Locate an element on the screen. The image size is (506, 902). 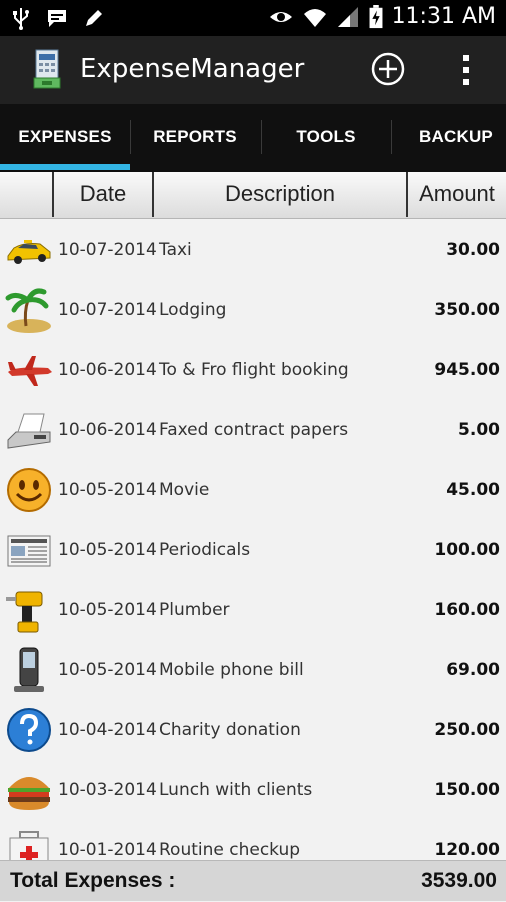
smiley-icon is located at coordinates (29, 490).